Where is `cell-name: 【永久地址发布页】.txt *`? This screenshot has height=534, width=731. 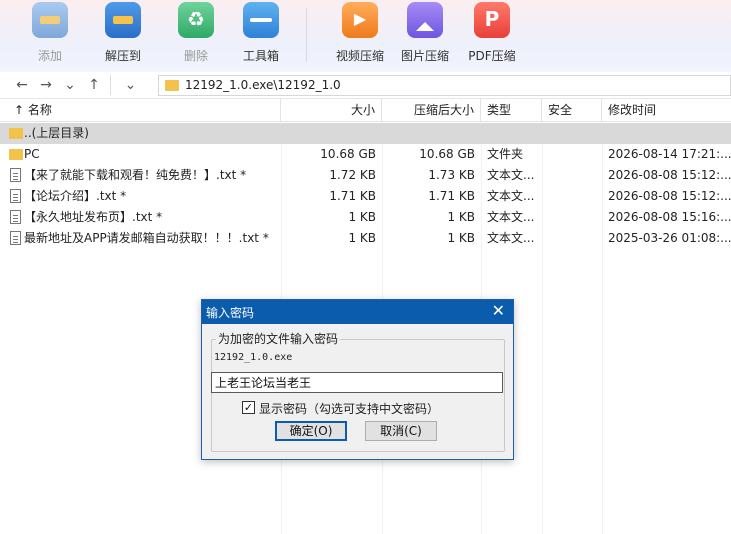
cell-name: 【永久地址发布页】.txt * is located at coordinates (93, 217).